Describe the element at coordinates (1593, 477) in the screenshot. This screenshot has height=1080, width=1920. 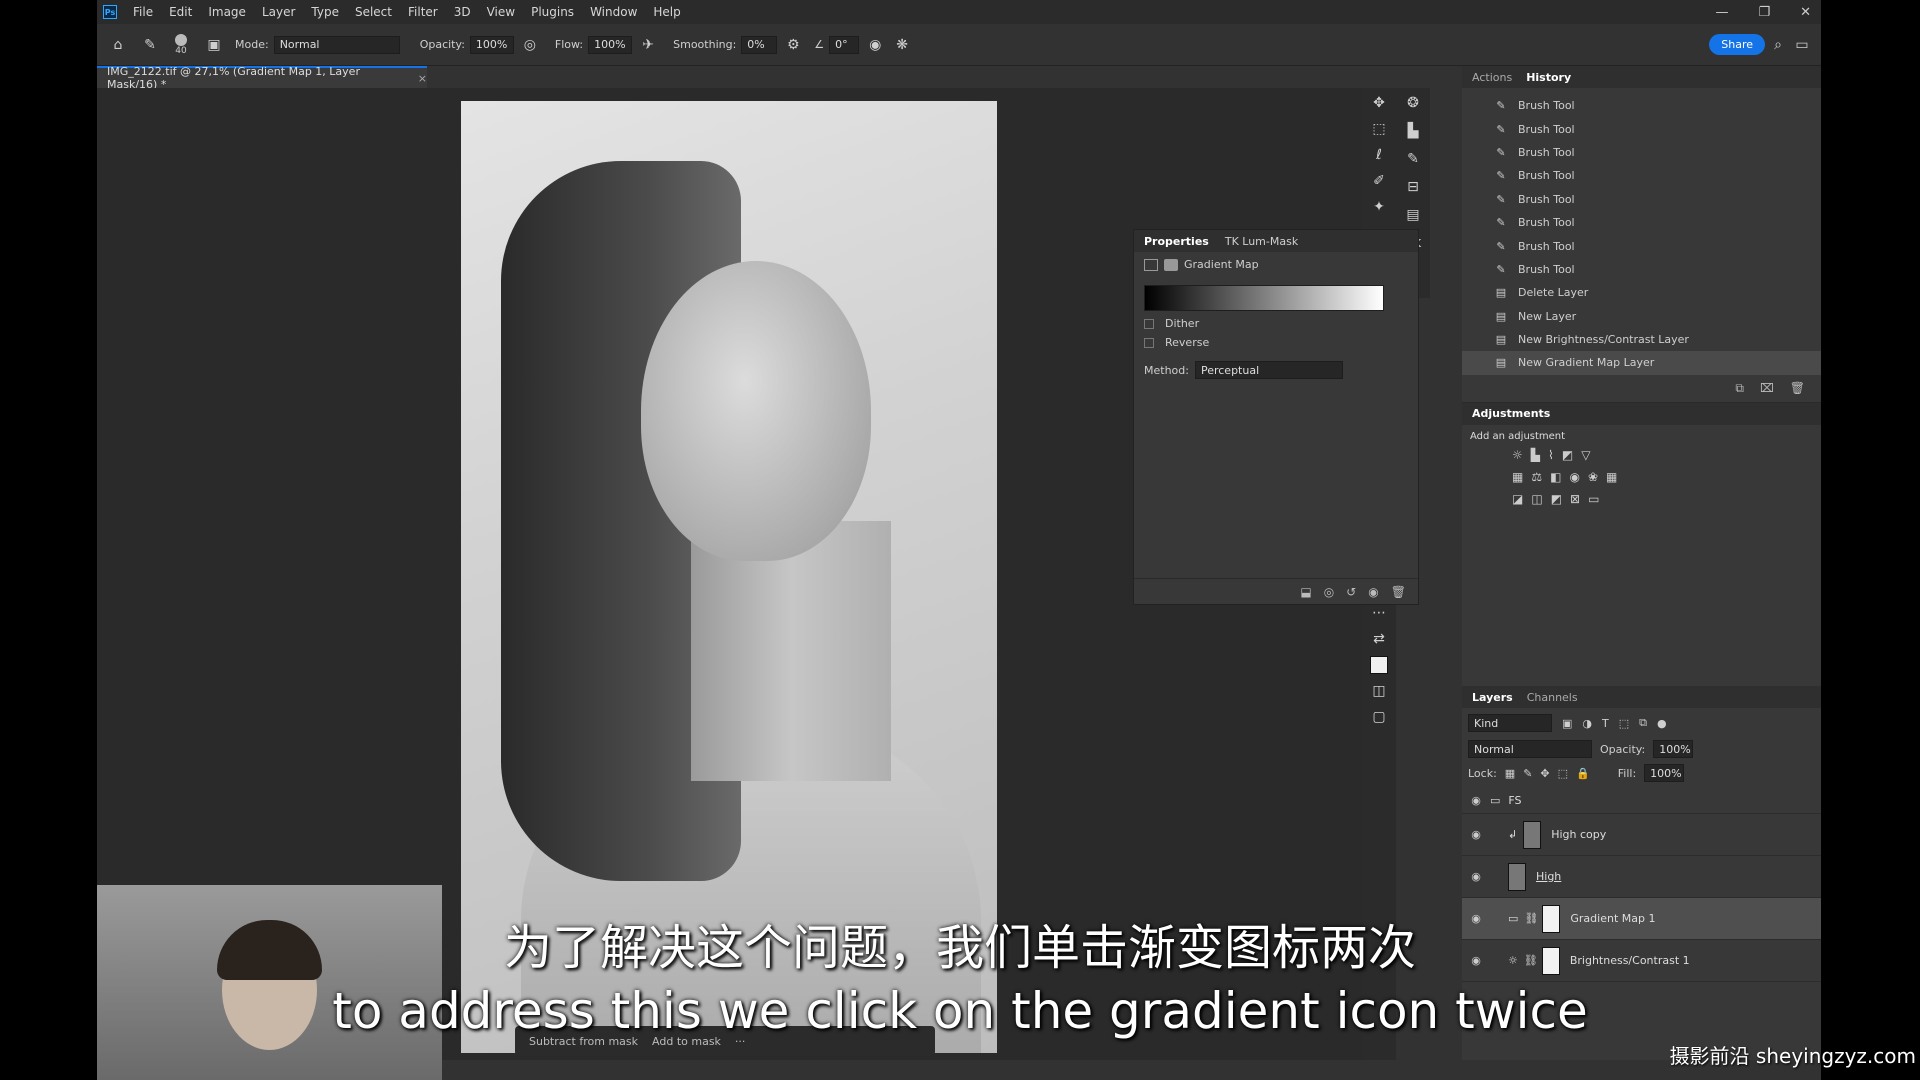
I see `channel-mixer-icon: ❀` at that location.